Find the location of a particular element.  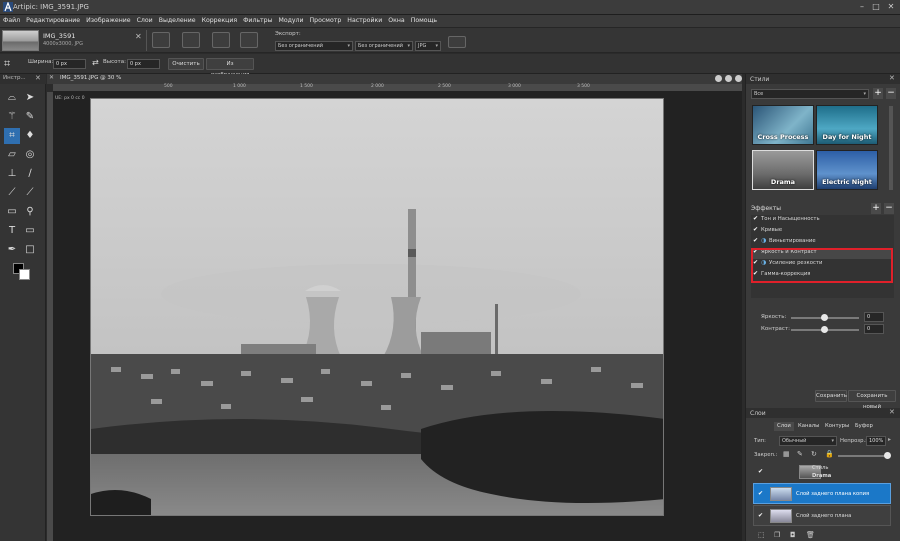

brightness-knob is located at coordinates (824, 317).